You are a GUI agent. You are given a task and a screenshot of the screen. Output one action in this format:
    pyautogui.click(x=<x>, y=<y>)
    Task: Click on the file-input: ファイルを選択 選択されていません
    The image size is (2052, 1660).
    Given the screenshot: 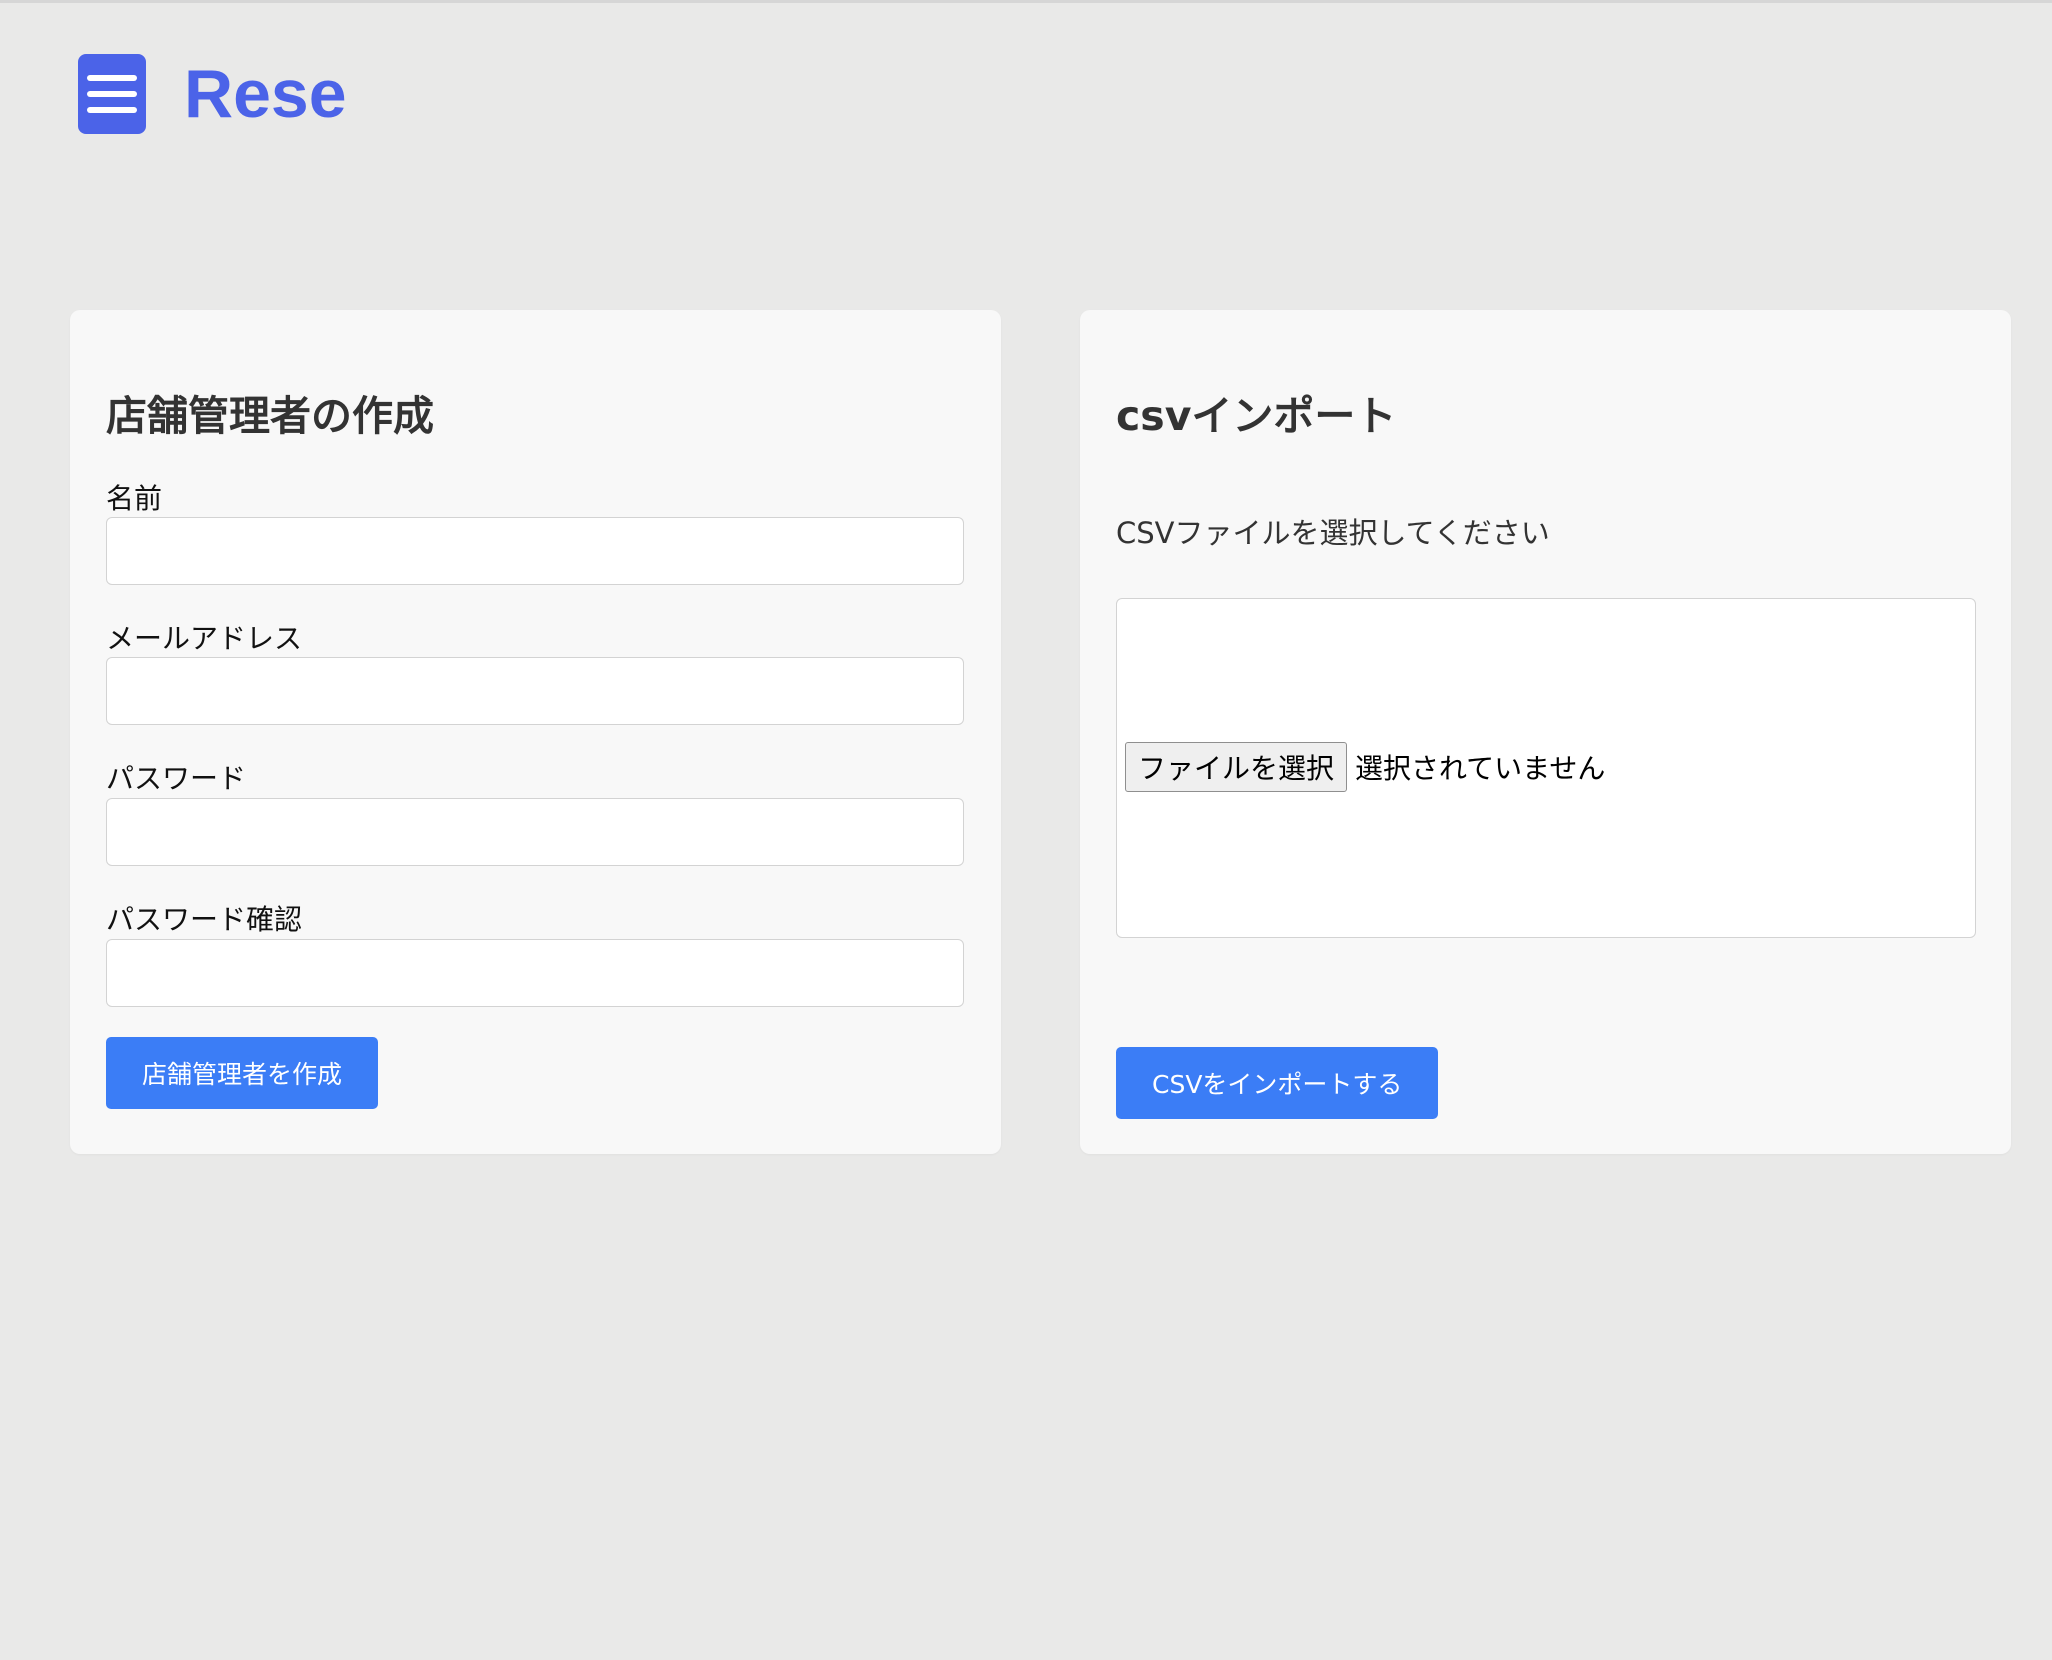 What is the action you would take?
    pyautogui.click(x=1365, y=767)
    